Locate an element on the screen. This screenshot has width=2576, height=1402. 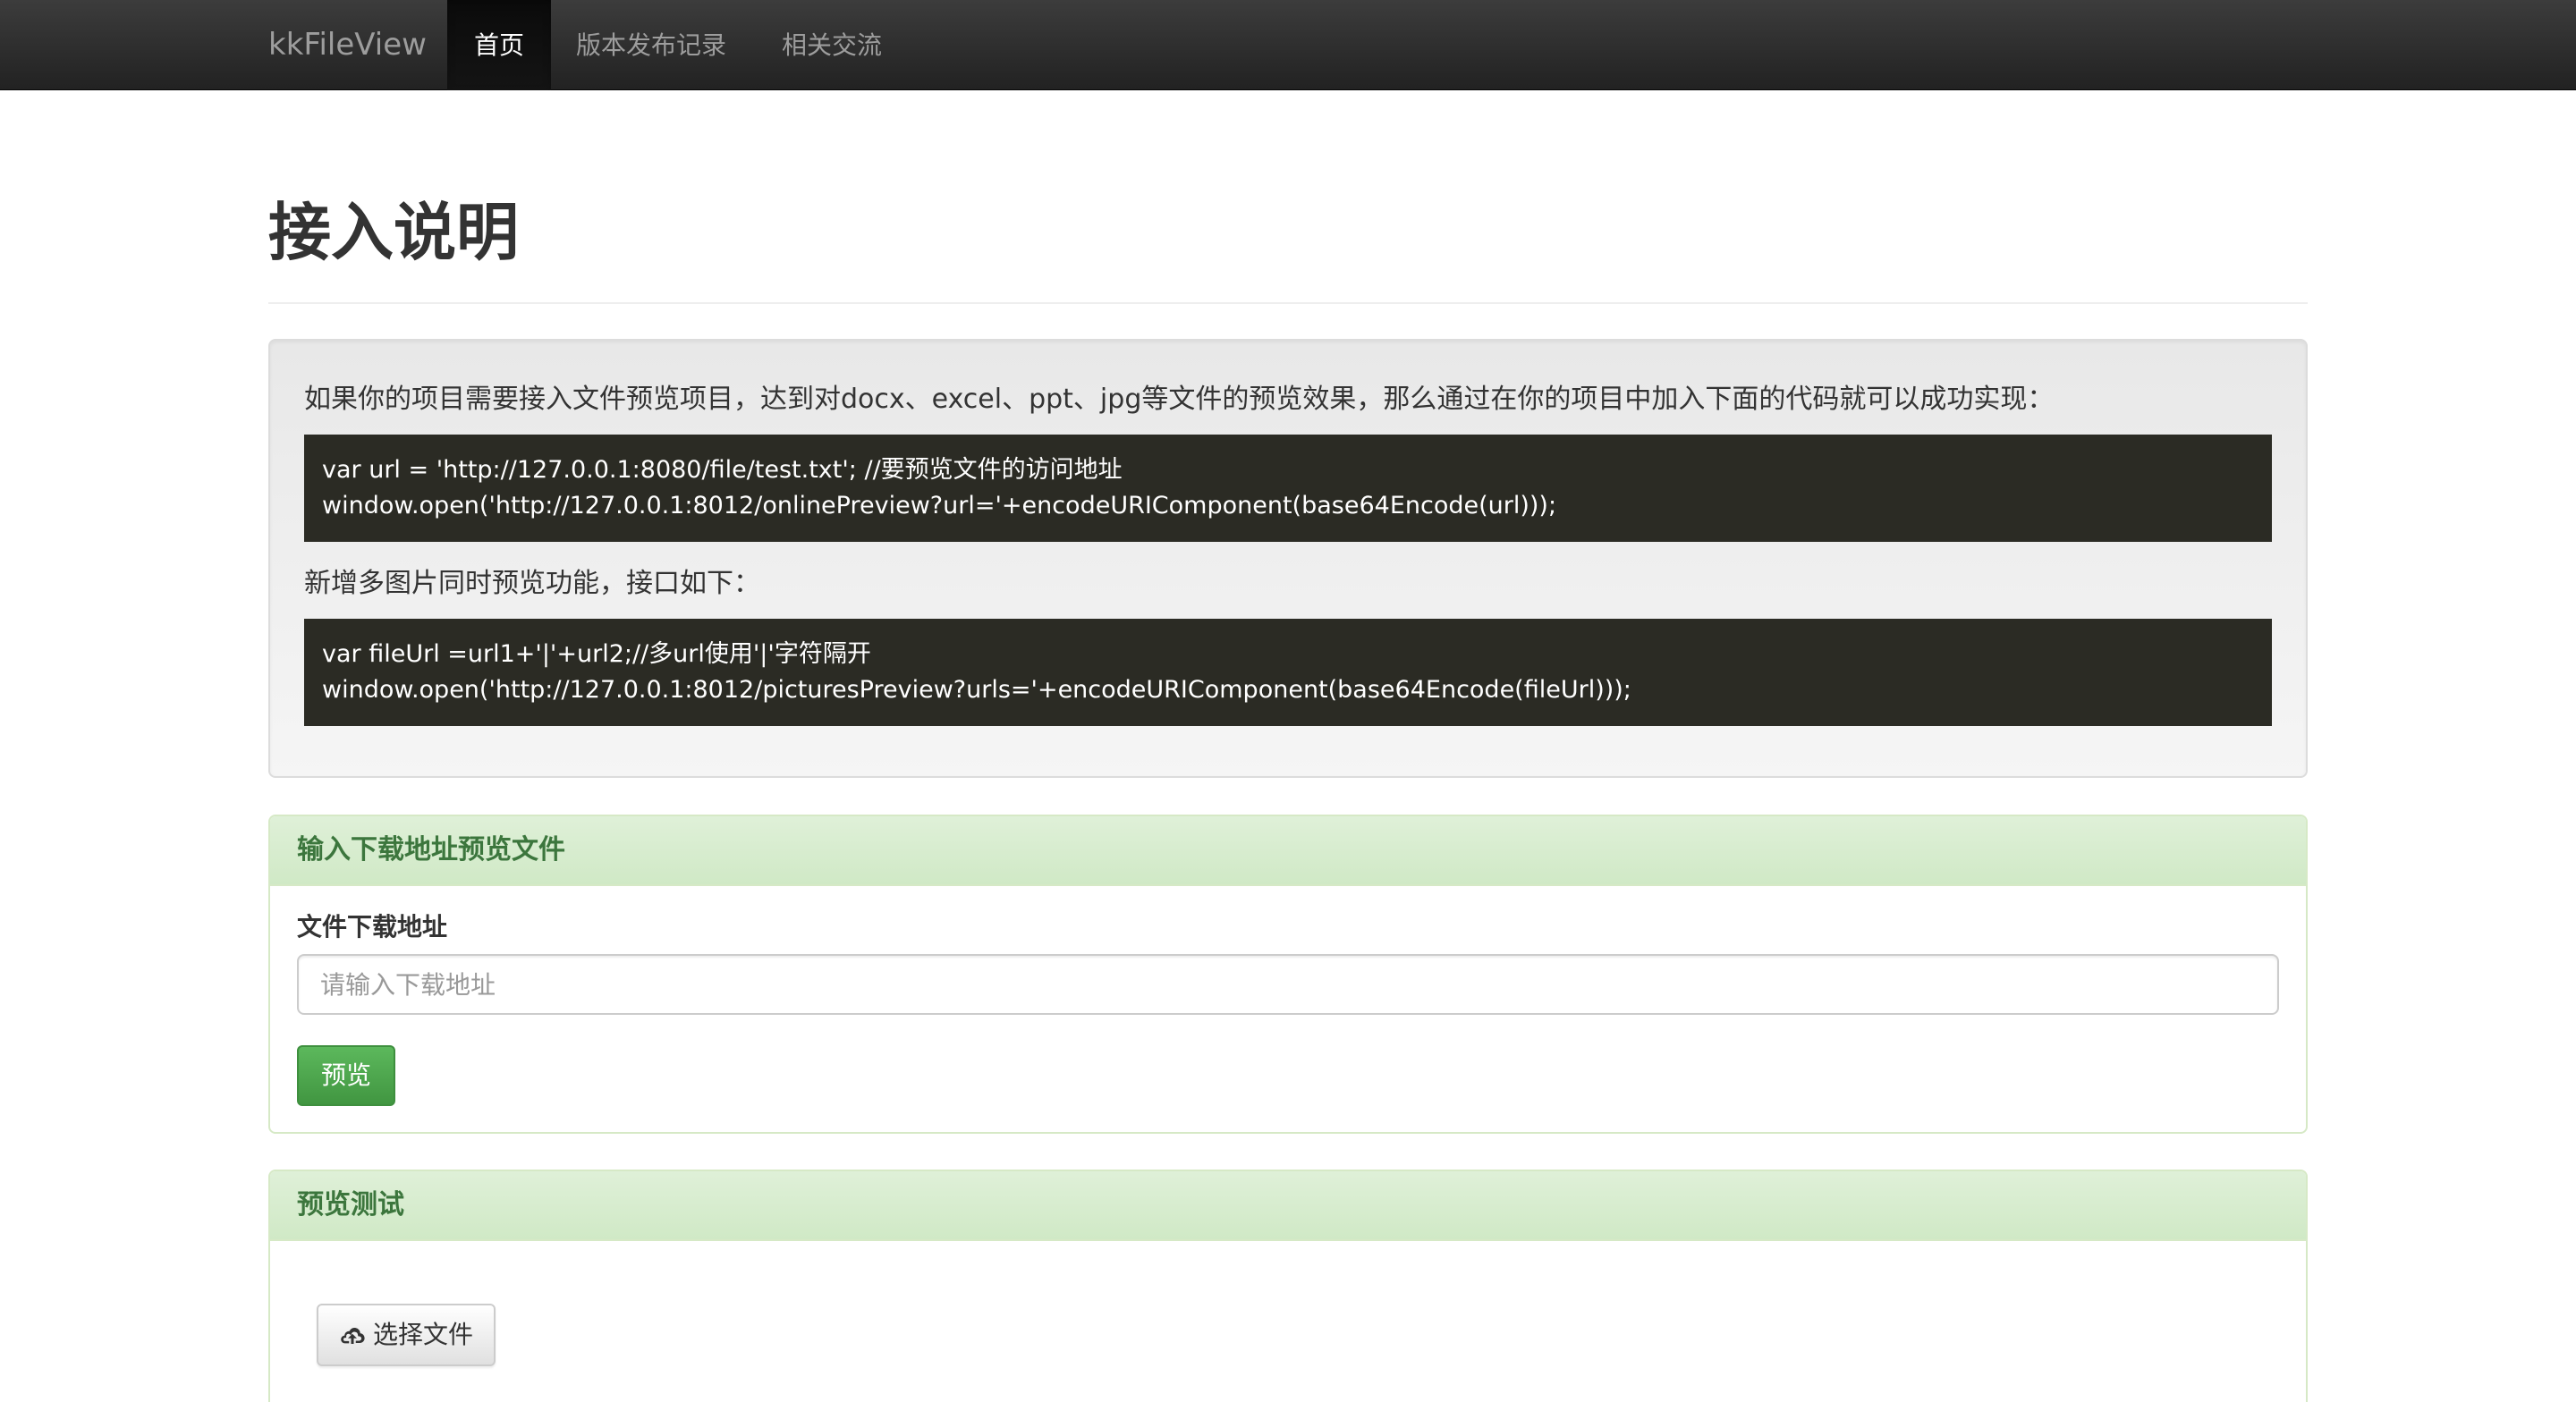
preview-test-panel: 预览测试 选择文件 is located at coordinates (1288, 1286).